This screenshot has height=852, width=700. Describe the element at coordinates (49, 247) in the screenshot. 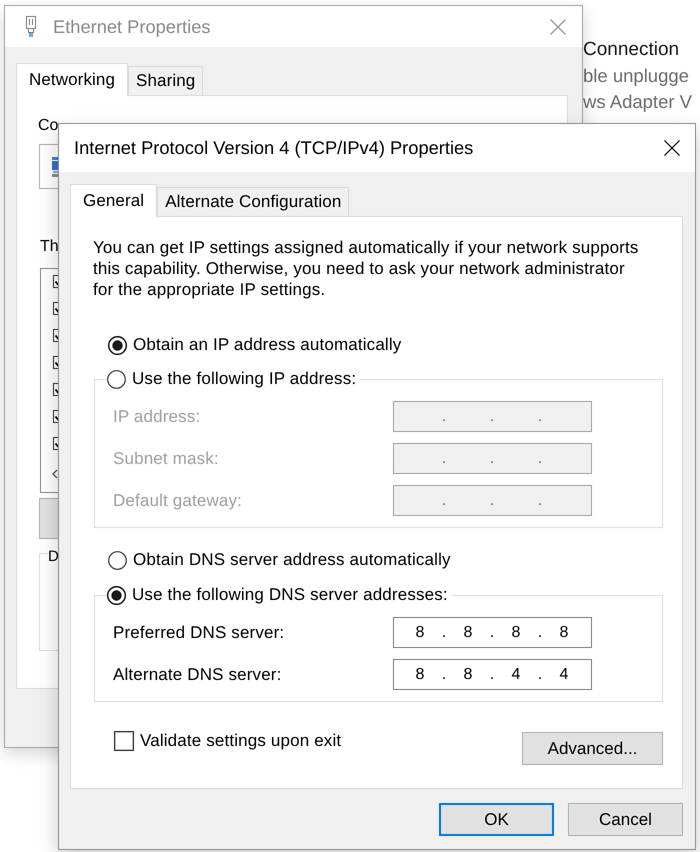

I see `list-label: Th` at that location.